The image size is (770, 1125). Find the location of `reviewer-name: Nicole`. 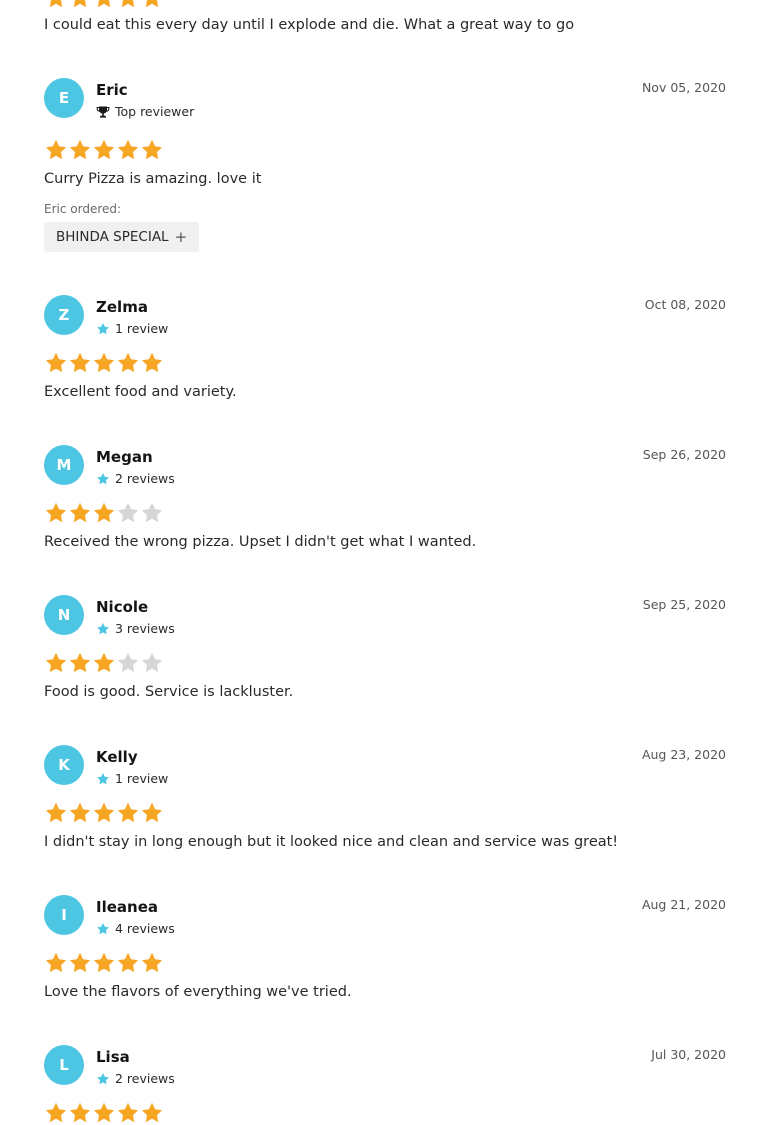

reviewer-name: Nicole is located at coordinates (122, 607).